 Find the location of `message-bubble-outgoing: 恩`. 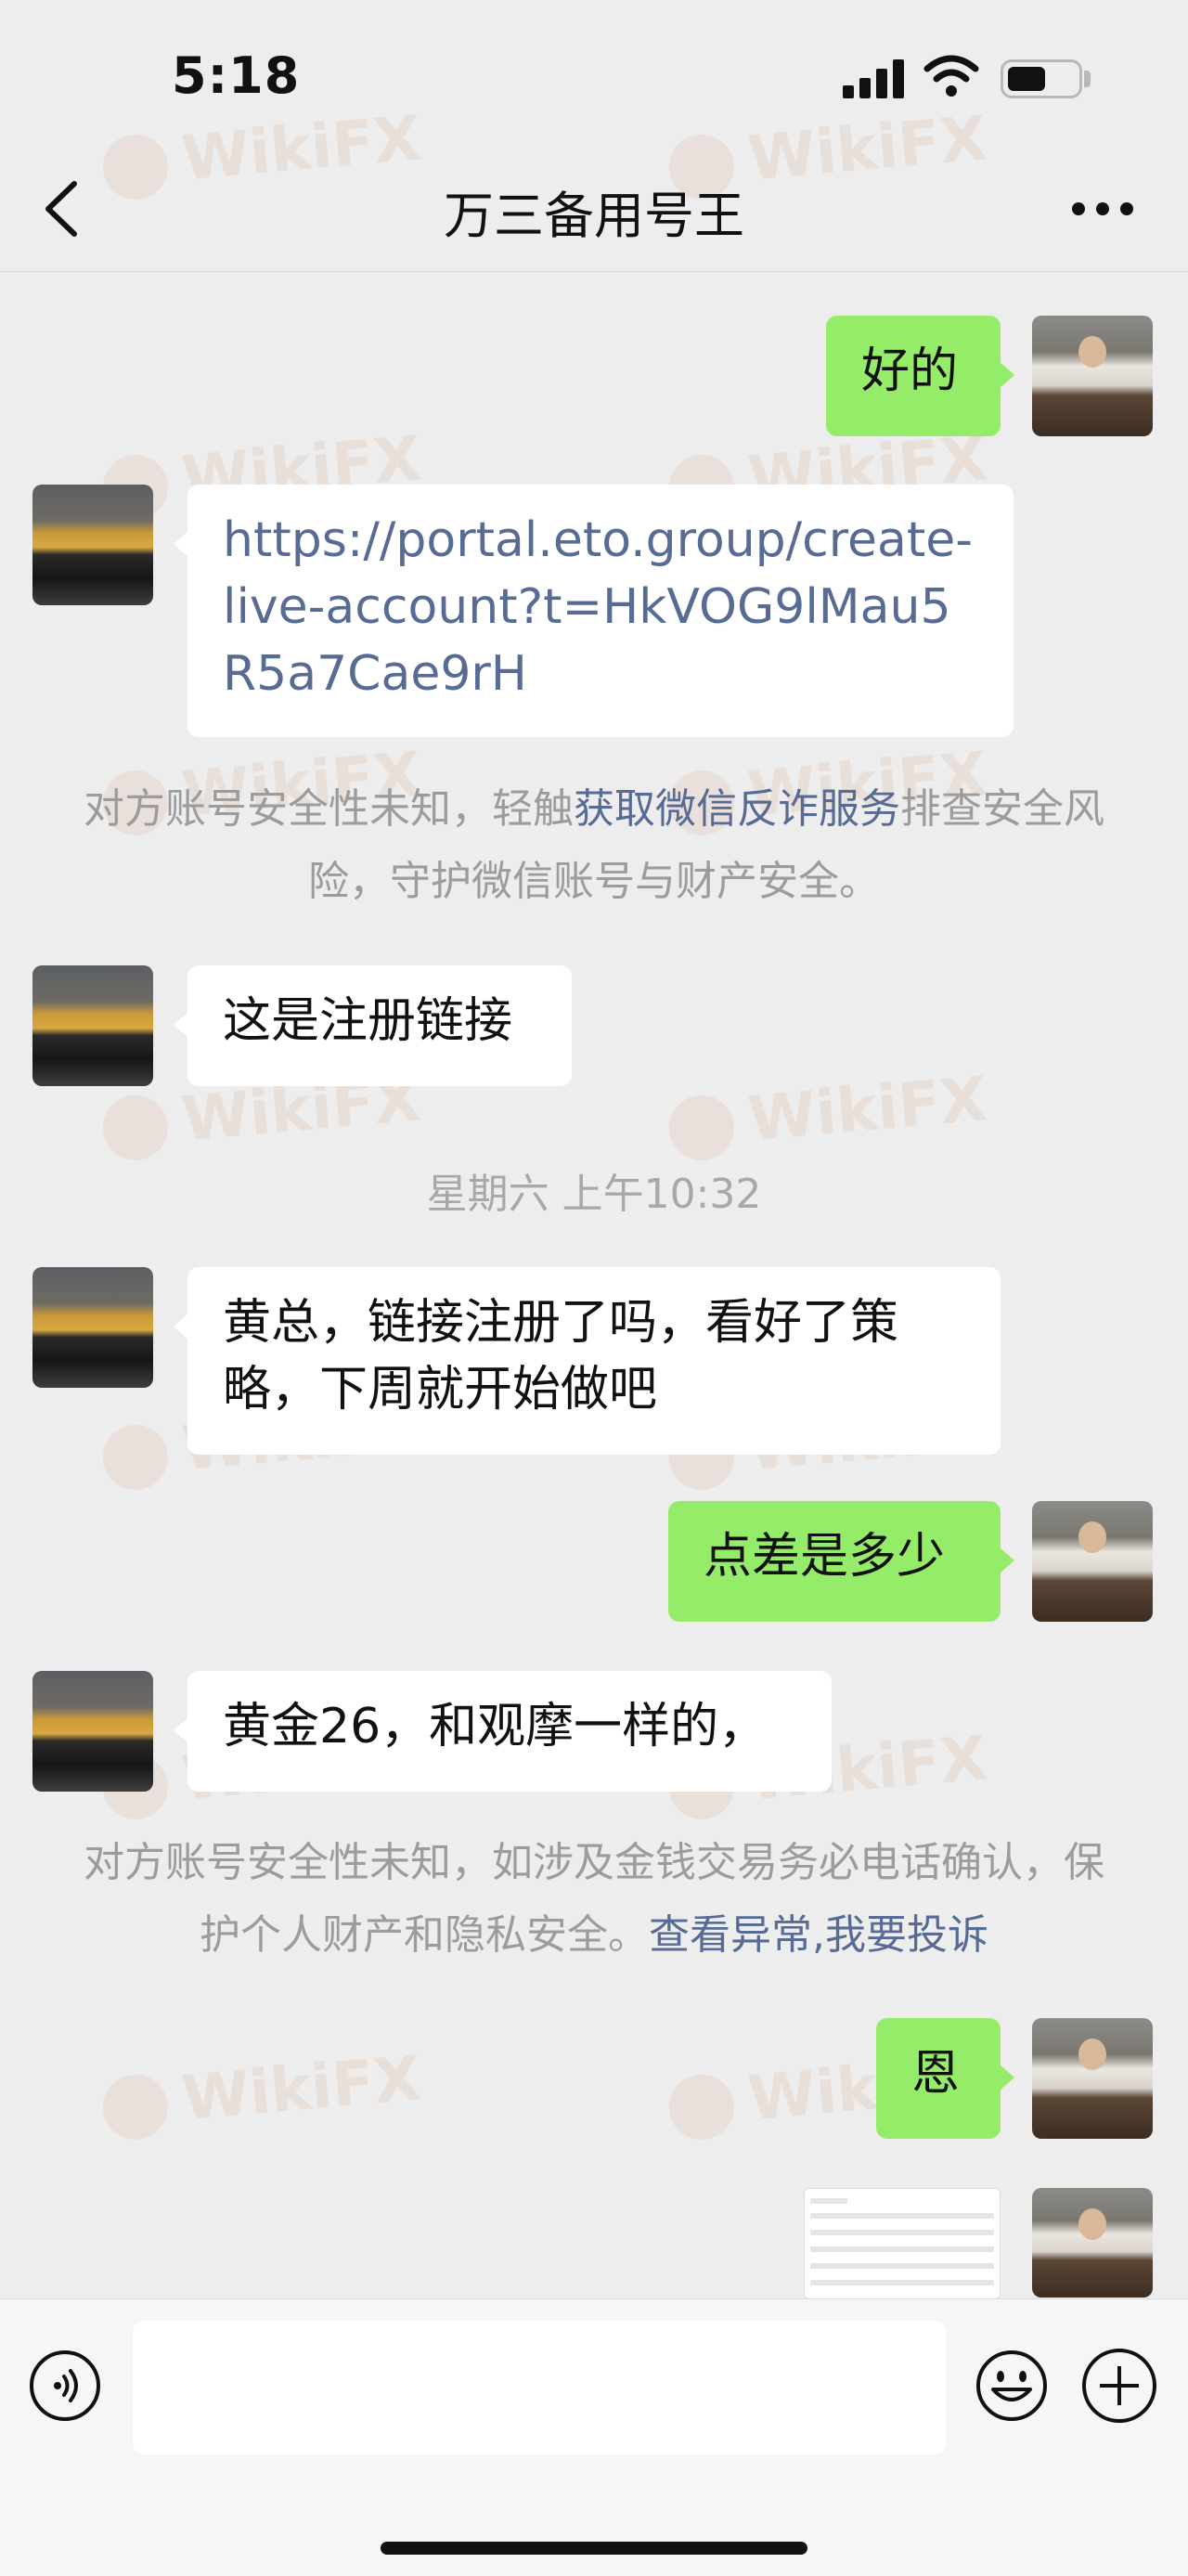

message-bubble-outgoing: 恩 is located at coordinates (938, 2078).